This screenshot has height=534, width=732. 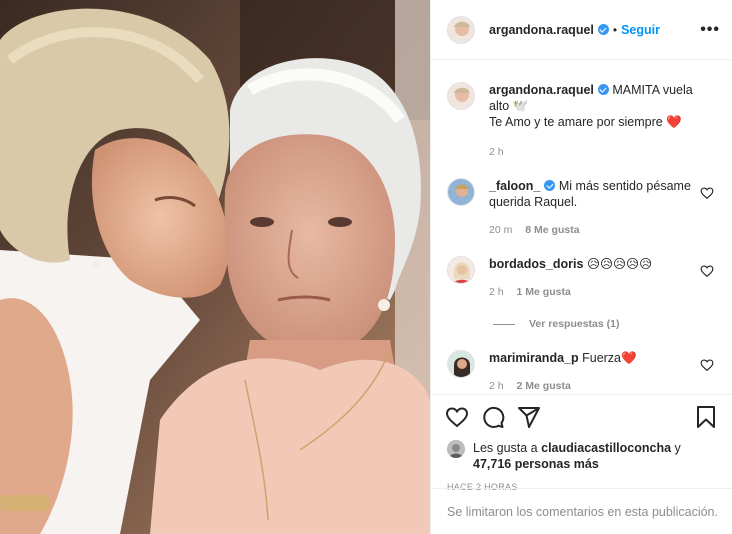 I want to click on post-header: argandona.raquel • Seguir •••, so click(x=581, y=30).